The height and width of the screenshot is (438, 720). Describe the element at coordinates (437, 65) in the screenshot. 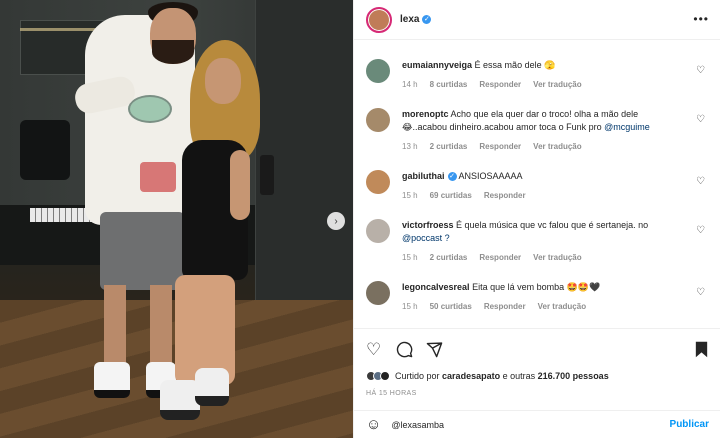

I see `comment-username: eumaiannyveiga` at that location.